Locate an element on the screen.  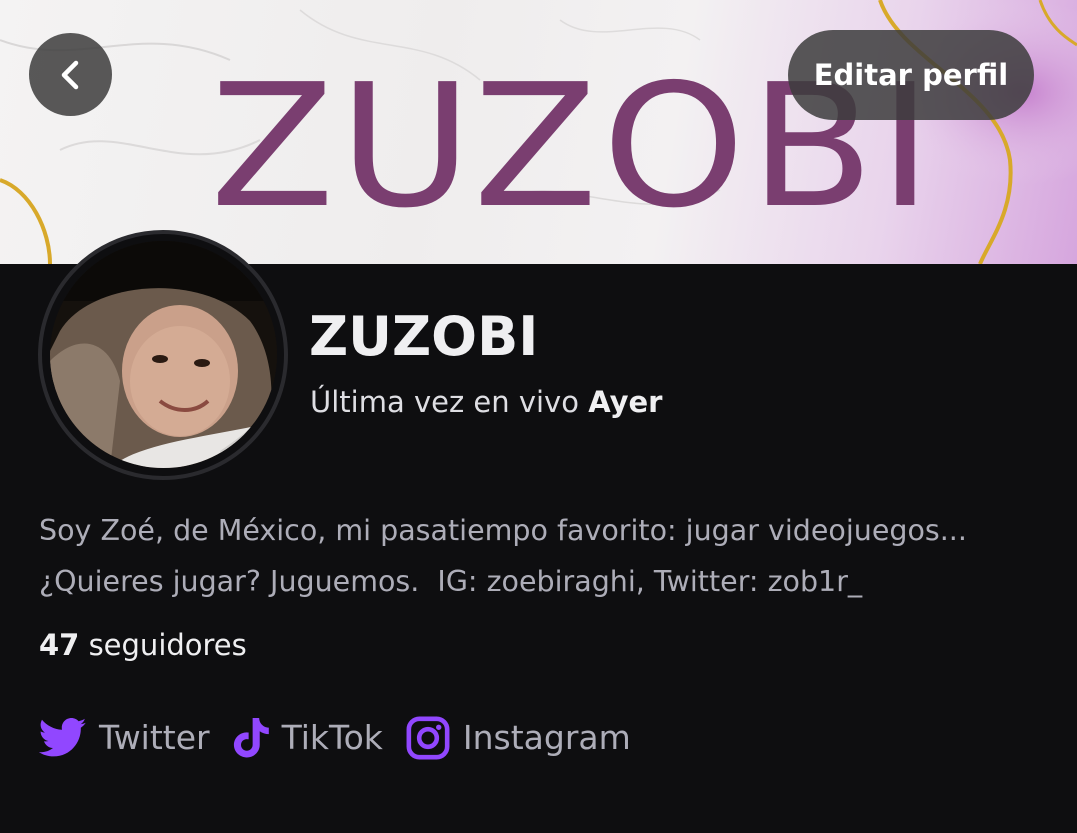
social-link-twitter: Twitter is located at coordinates (124, 738).